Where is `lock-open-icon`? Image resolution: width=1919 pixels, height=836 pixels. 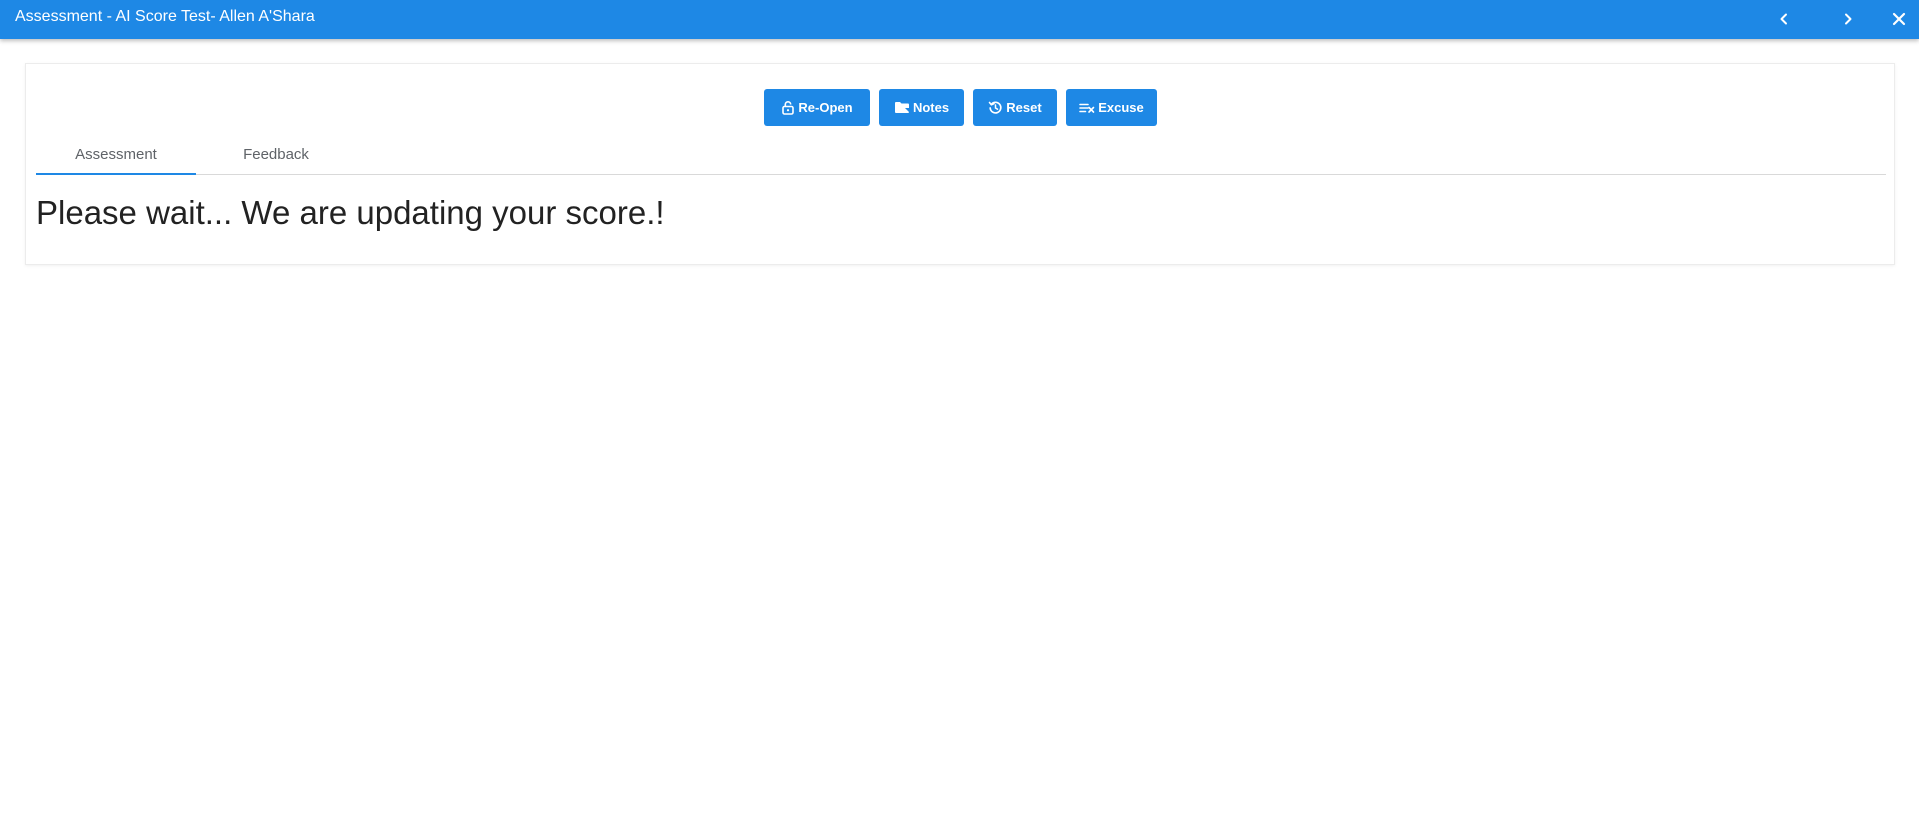 lock-open-icon is located at coordinates (788, 107).